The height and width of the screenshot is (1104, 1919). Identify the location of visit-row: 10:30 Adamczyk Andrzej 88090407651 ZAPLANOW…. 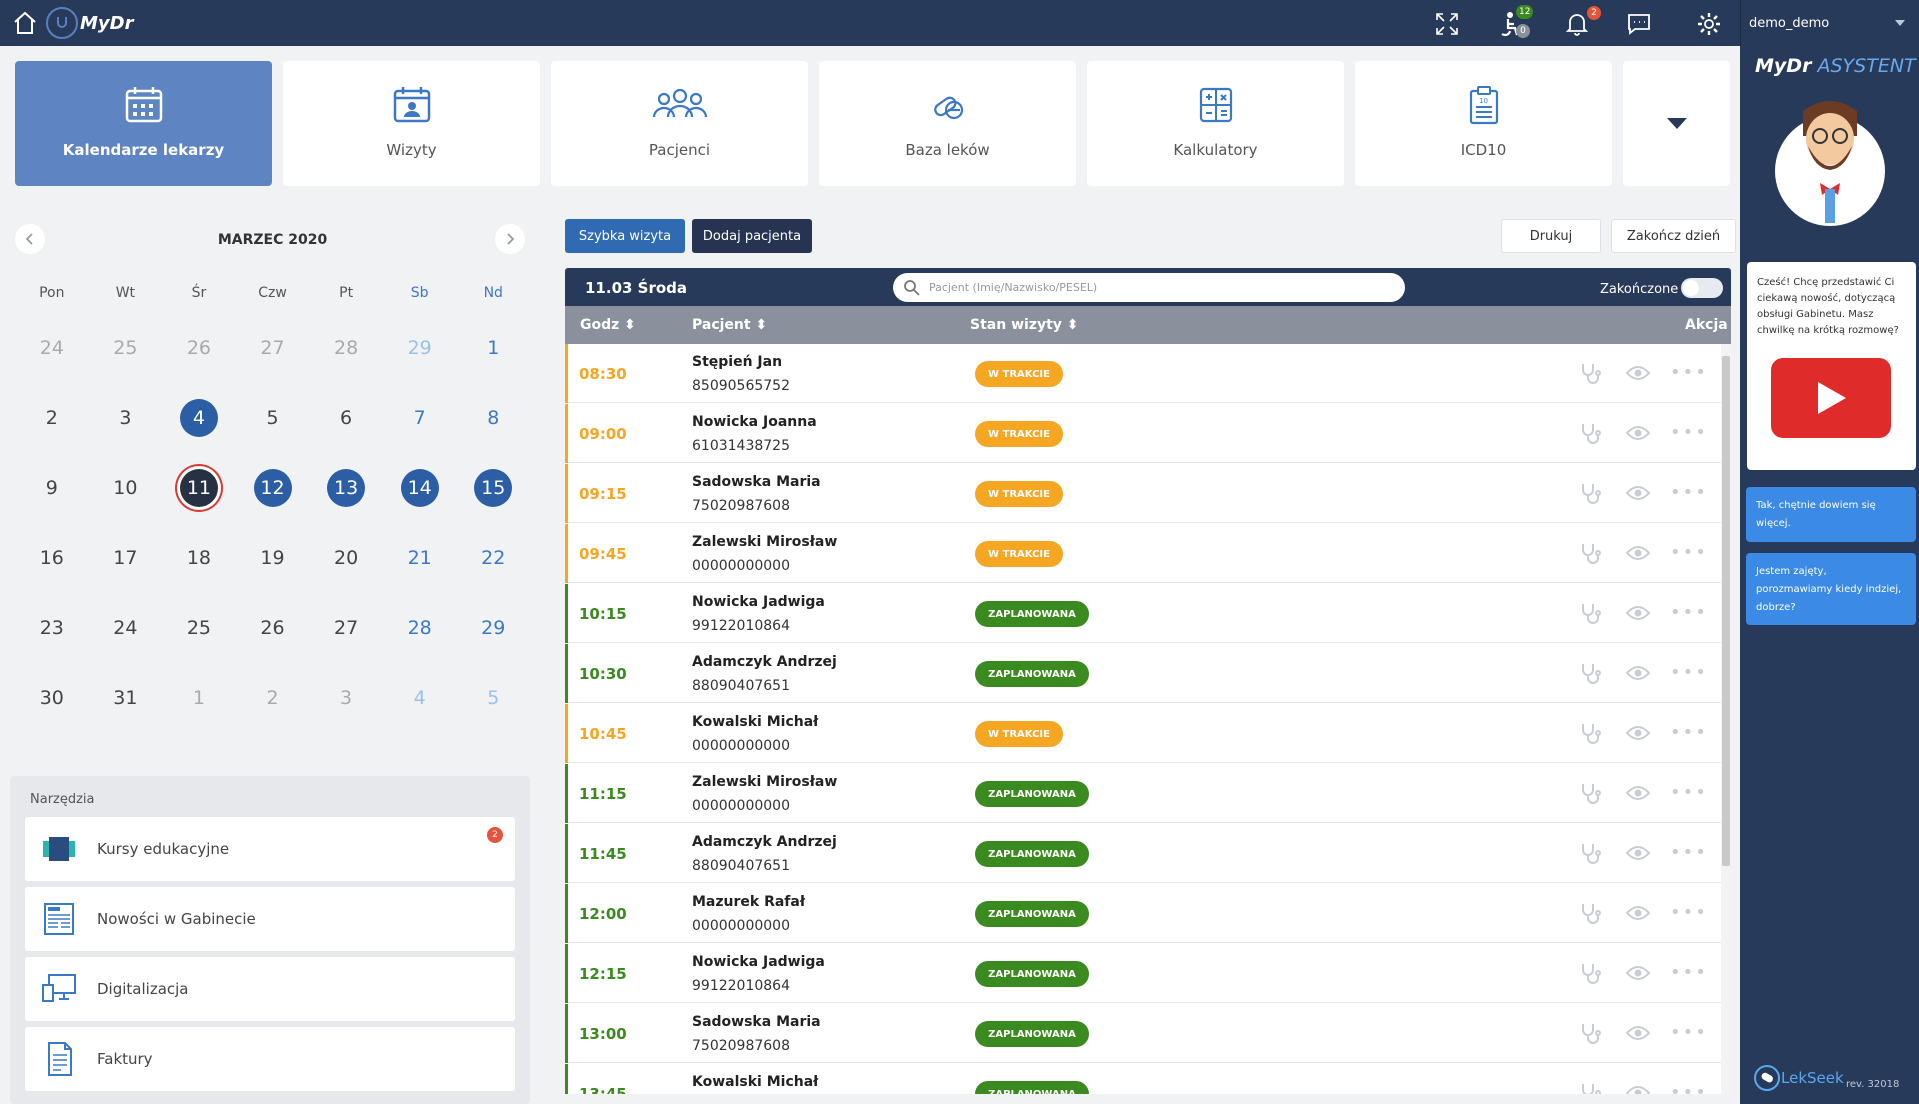
(1143, 673).